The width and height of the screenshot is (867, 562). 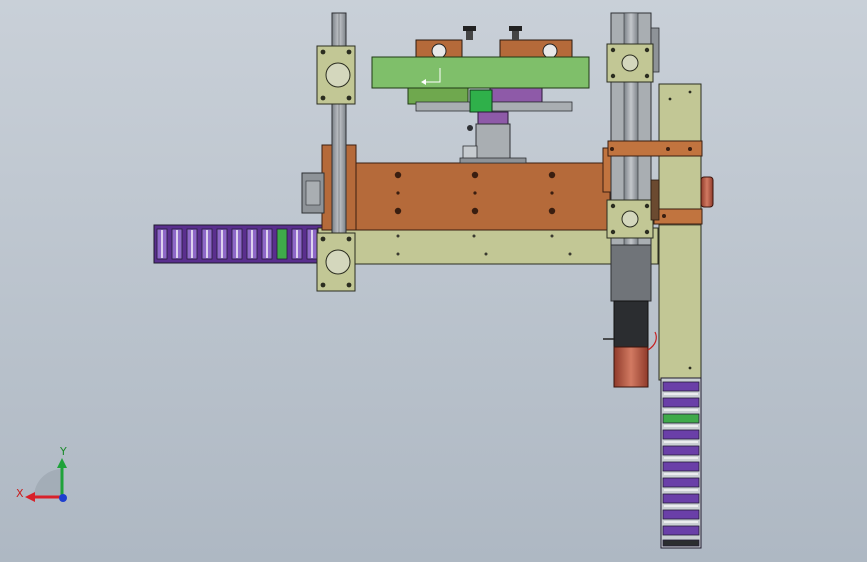 I want to click on copper-mount-plate, so click(x=481, y=196).